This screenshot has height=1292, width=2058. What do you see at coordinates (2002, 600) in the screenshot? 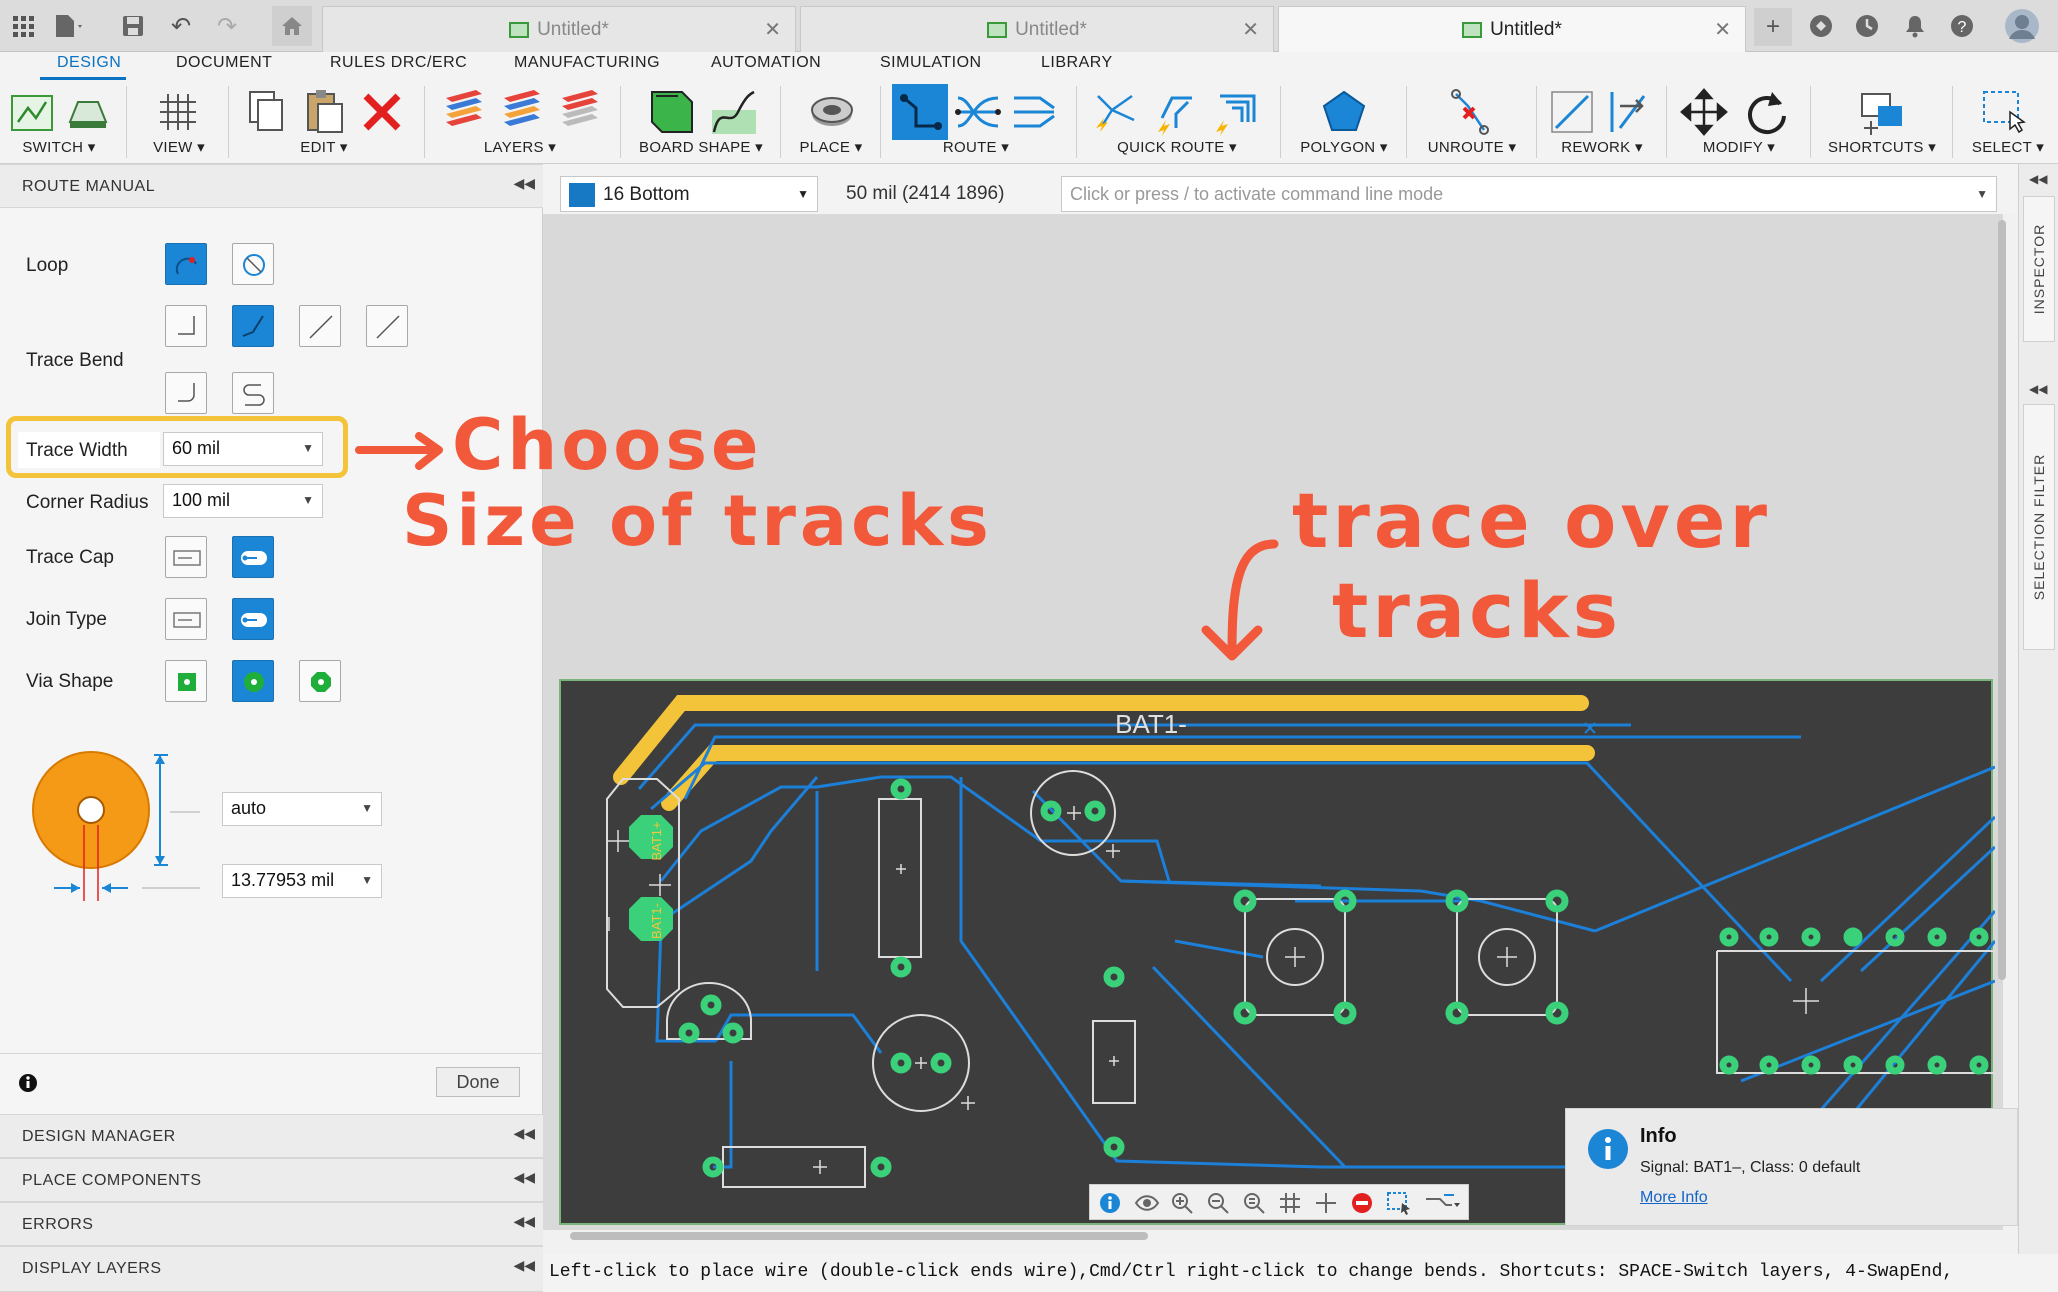
I see `vertical-scrollbar` at bounding box center [2002, 600].